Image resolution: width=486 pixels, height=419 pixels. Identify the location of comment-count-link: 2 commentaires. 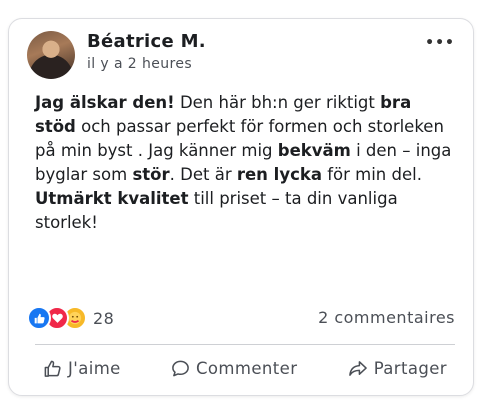
(386, 317).